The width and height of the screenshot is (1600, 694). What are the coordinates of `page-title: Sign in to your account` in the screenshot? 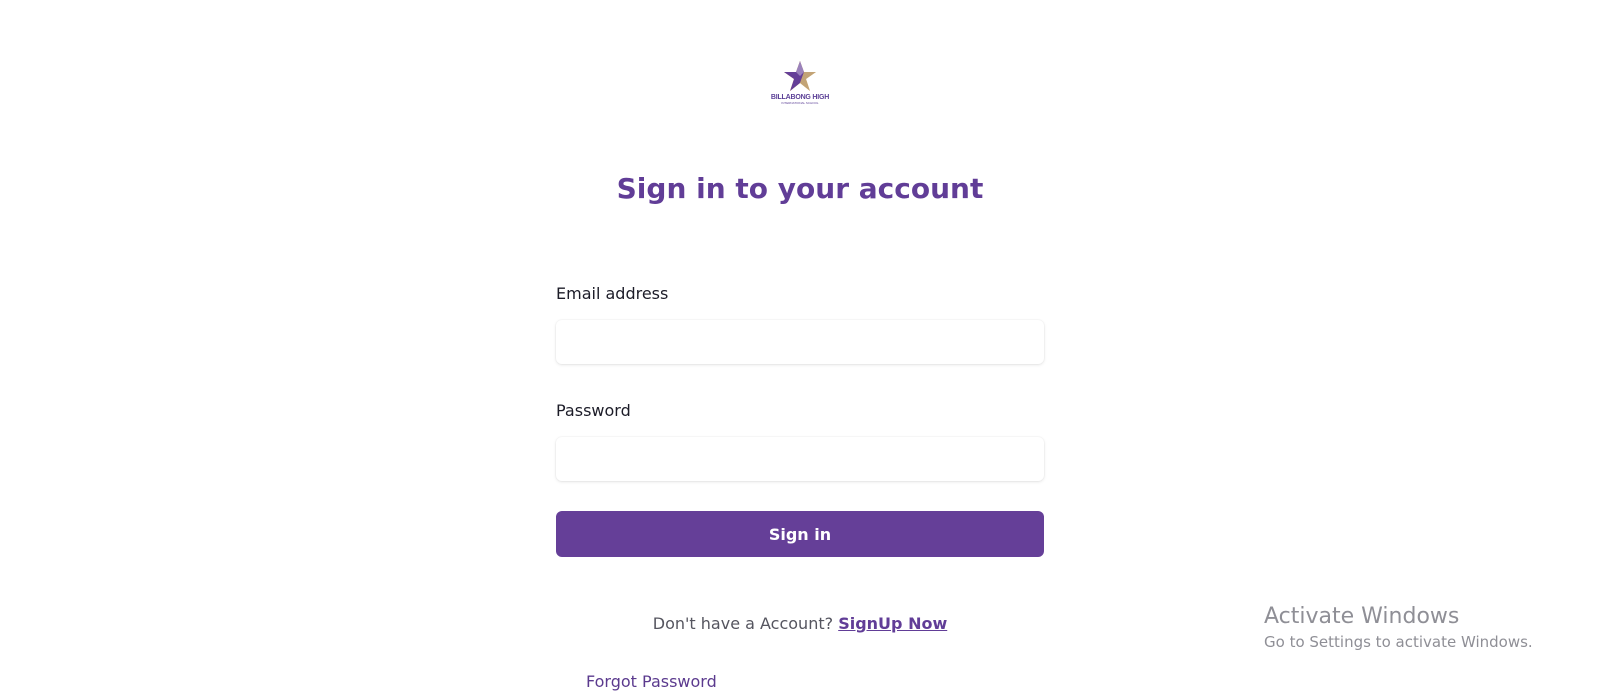 It's located at (800, 188).